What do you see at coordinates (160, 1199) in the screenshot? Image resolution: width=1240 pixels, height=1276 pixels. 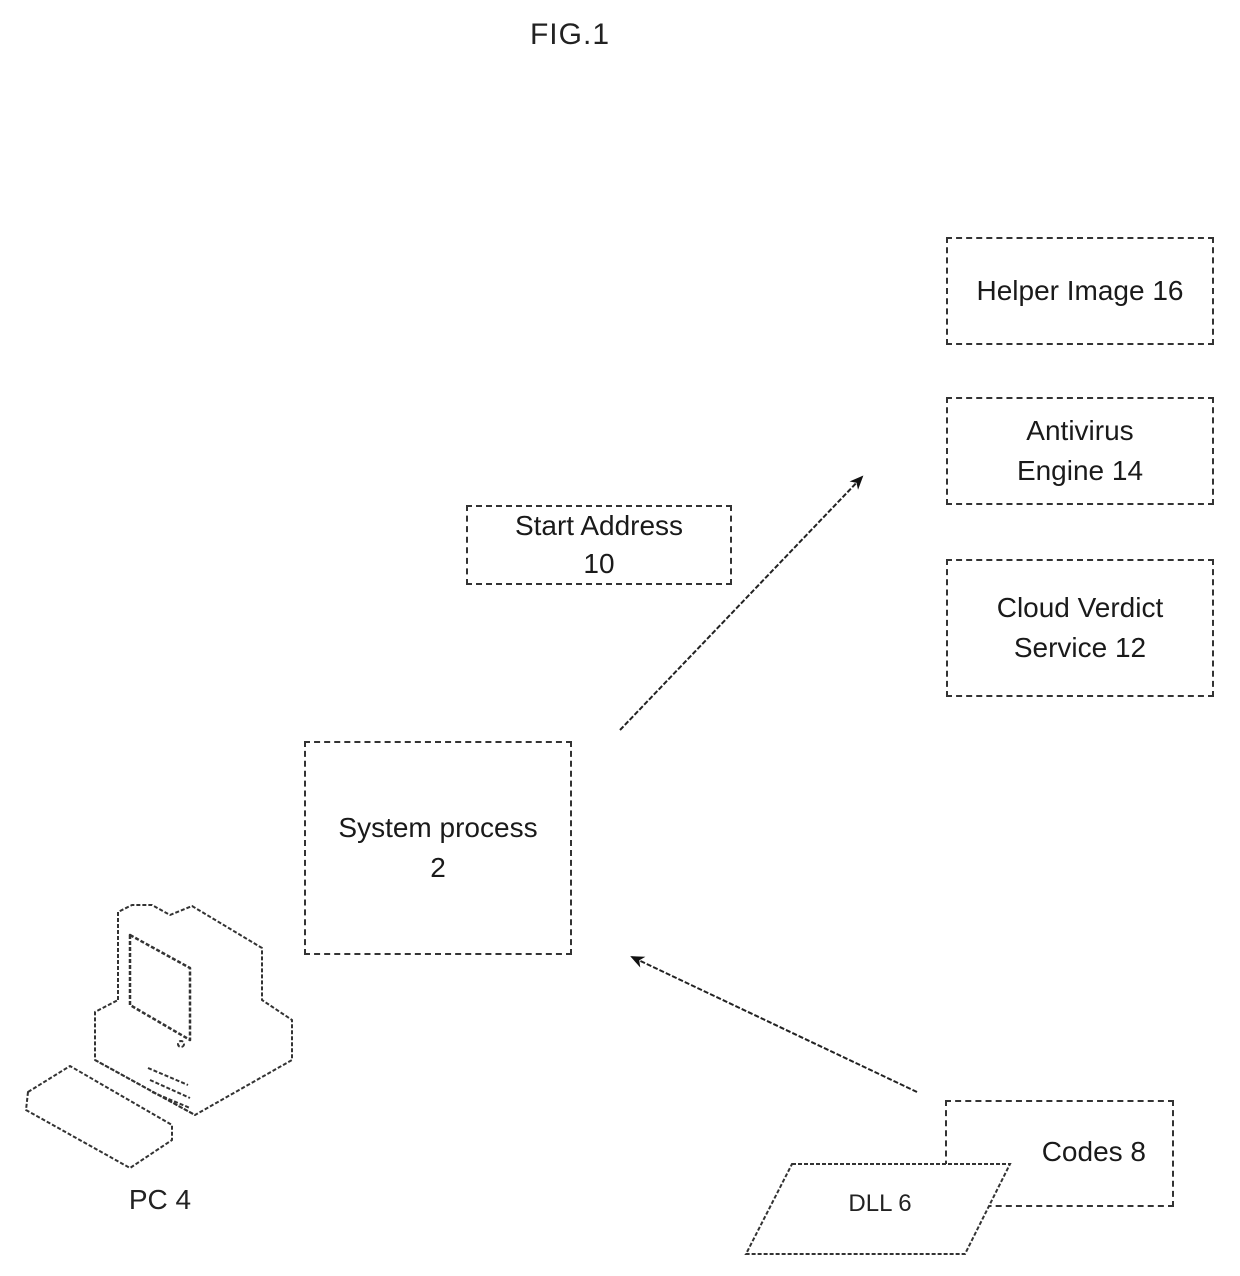 I see `pc-label: PC 4` at bounding box center [160, 1199].